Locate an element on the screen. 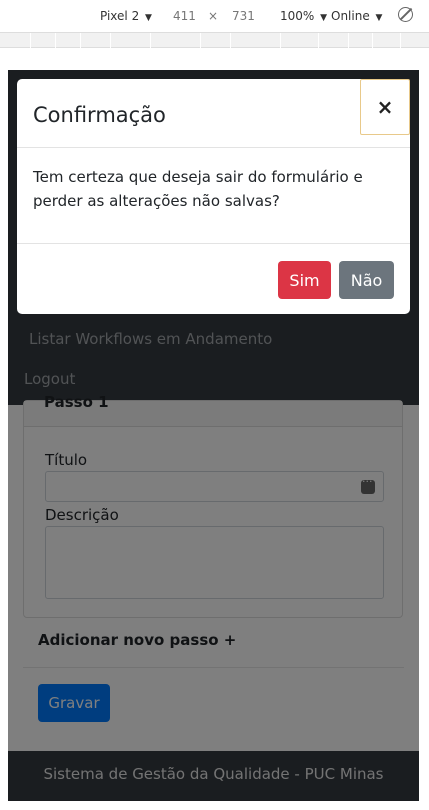  close-button: × is located at coordinates (385, 107).